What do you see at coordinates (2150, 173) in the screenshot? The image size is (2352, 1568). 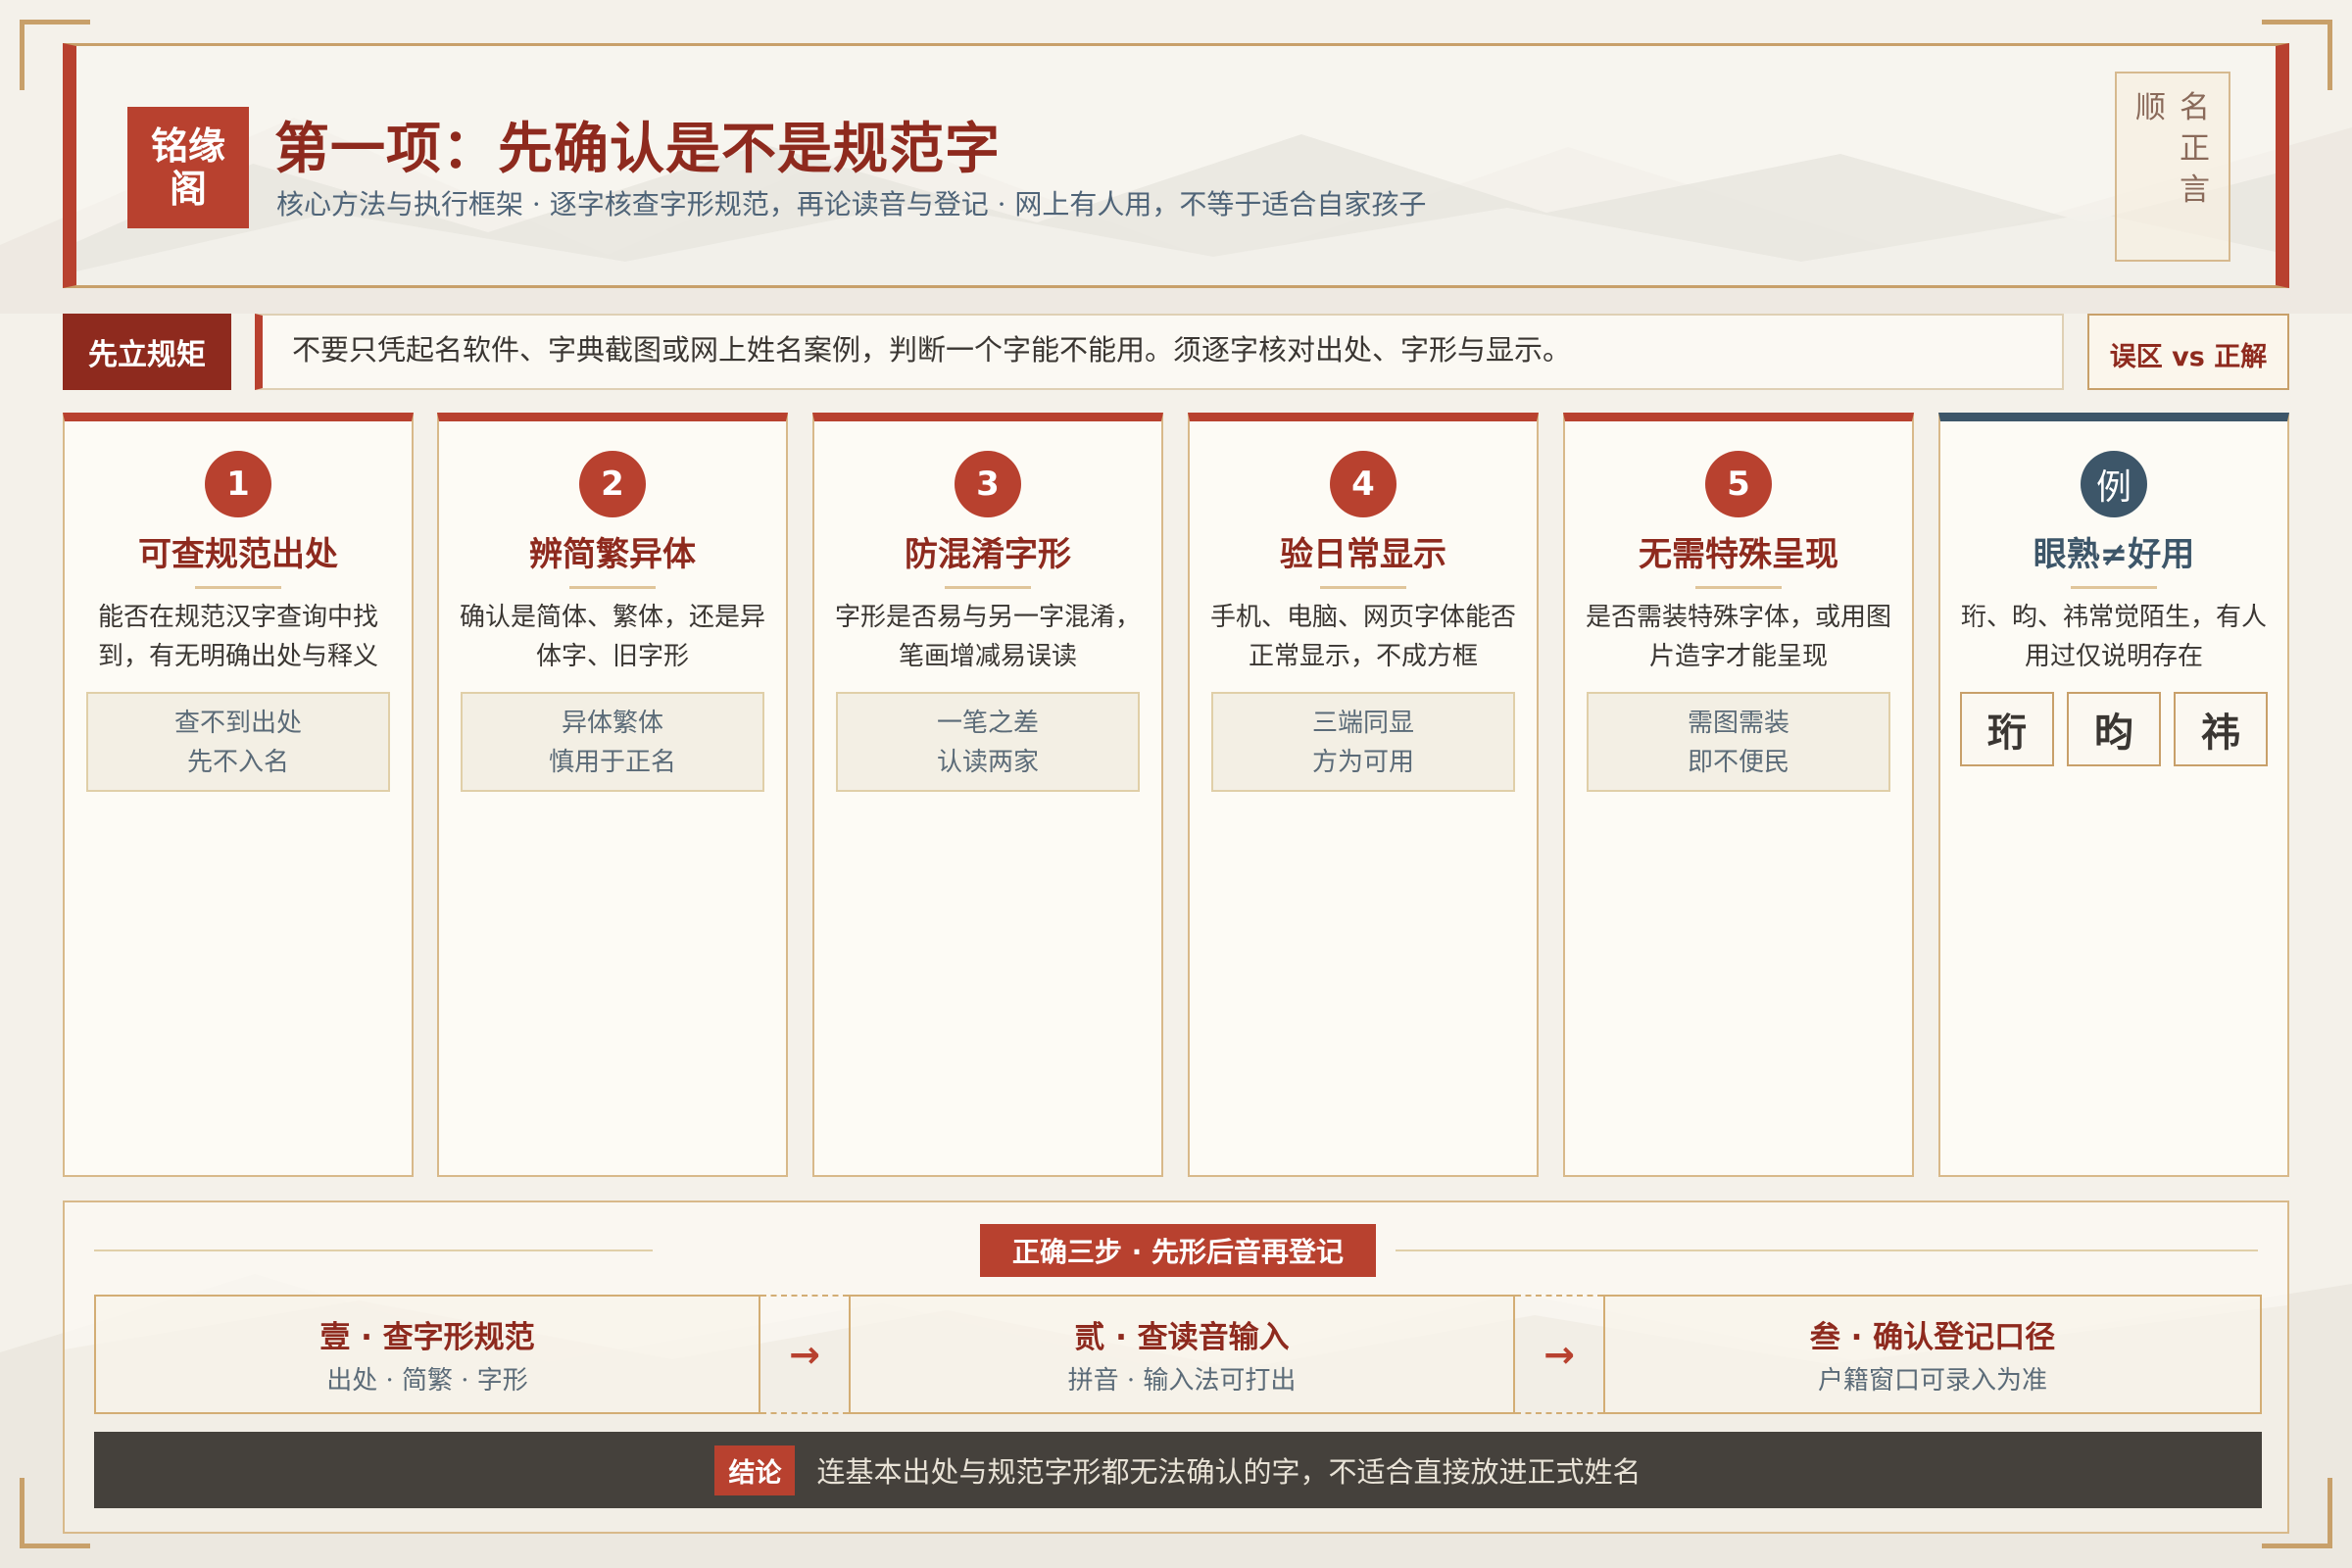 I see `seal-column-2: 顺` at bounding box center [2150, 173].